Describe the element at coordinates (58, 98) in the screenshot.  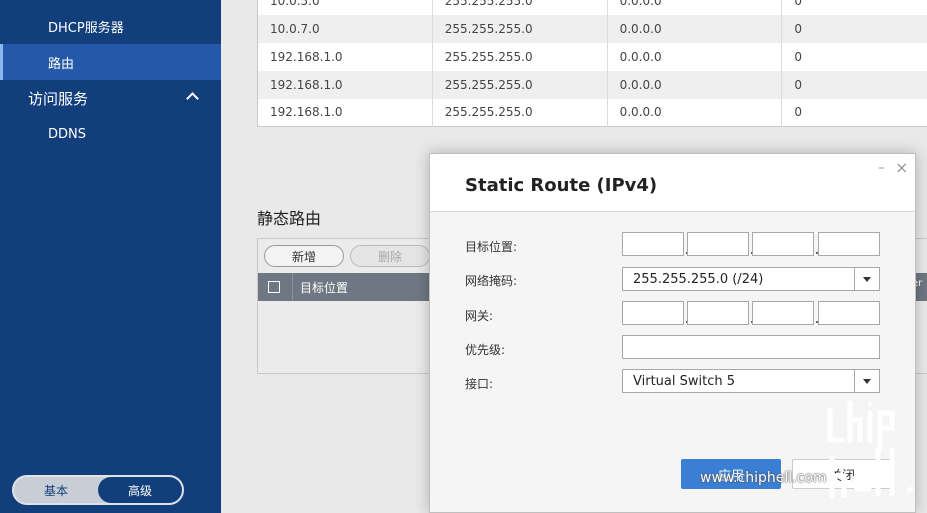
I see `sidebar-group-label: 访问服务` at that location.